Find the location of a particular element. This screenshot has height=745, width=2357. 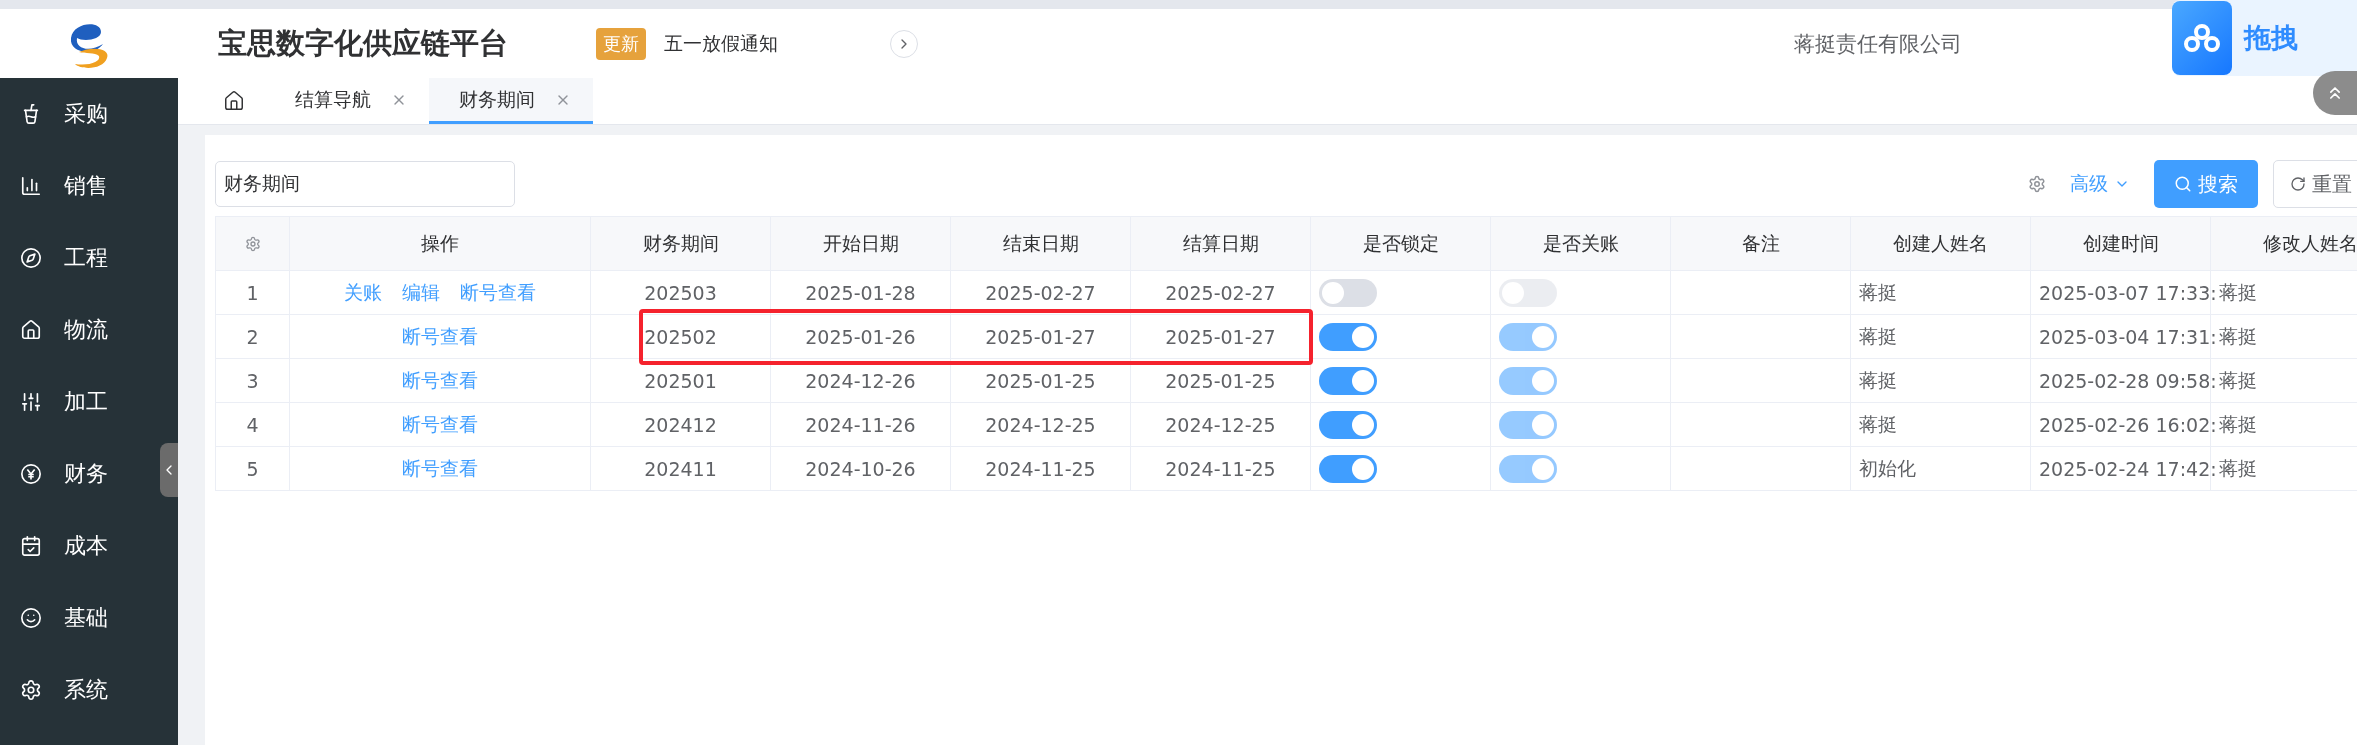

update-badge: 更新 is located at coordinates (621, 43).